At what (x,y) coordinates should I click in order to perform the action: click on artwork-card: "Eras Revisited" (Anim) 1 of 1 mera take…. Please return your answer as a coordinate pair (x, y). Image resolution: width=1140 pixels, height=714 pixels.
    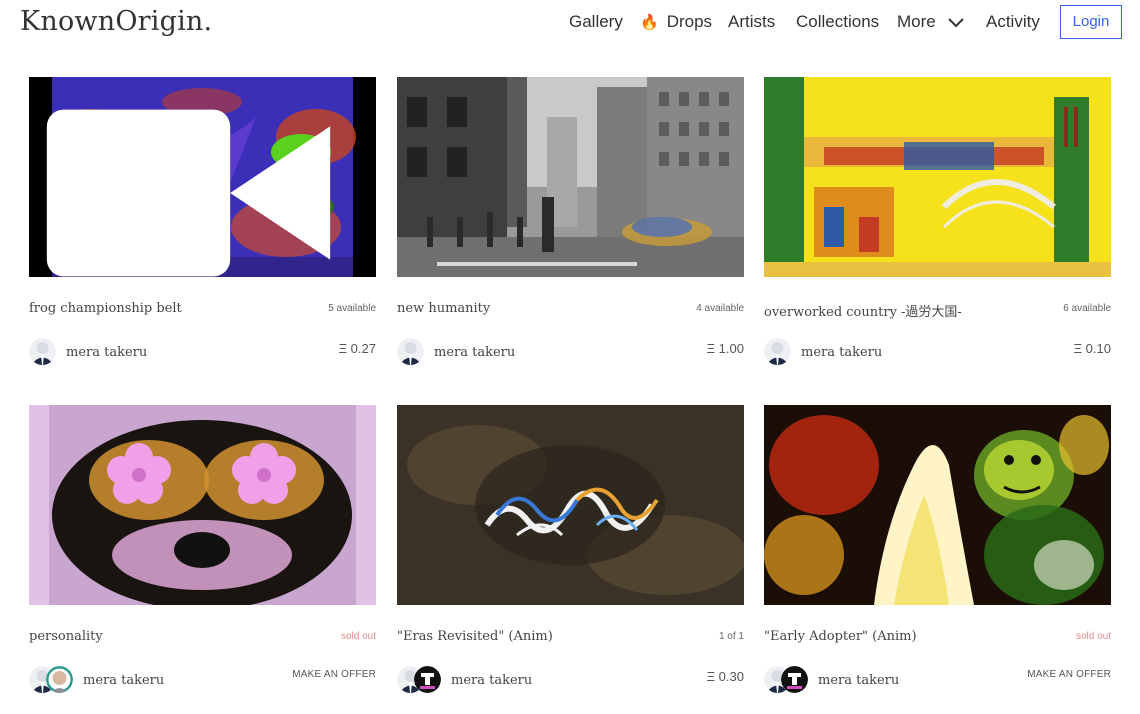
    Looking at the image, I should click on (570, 555).